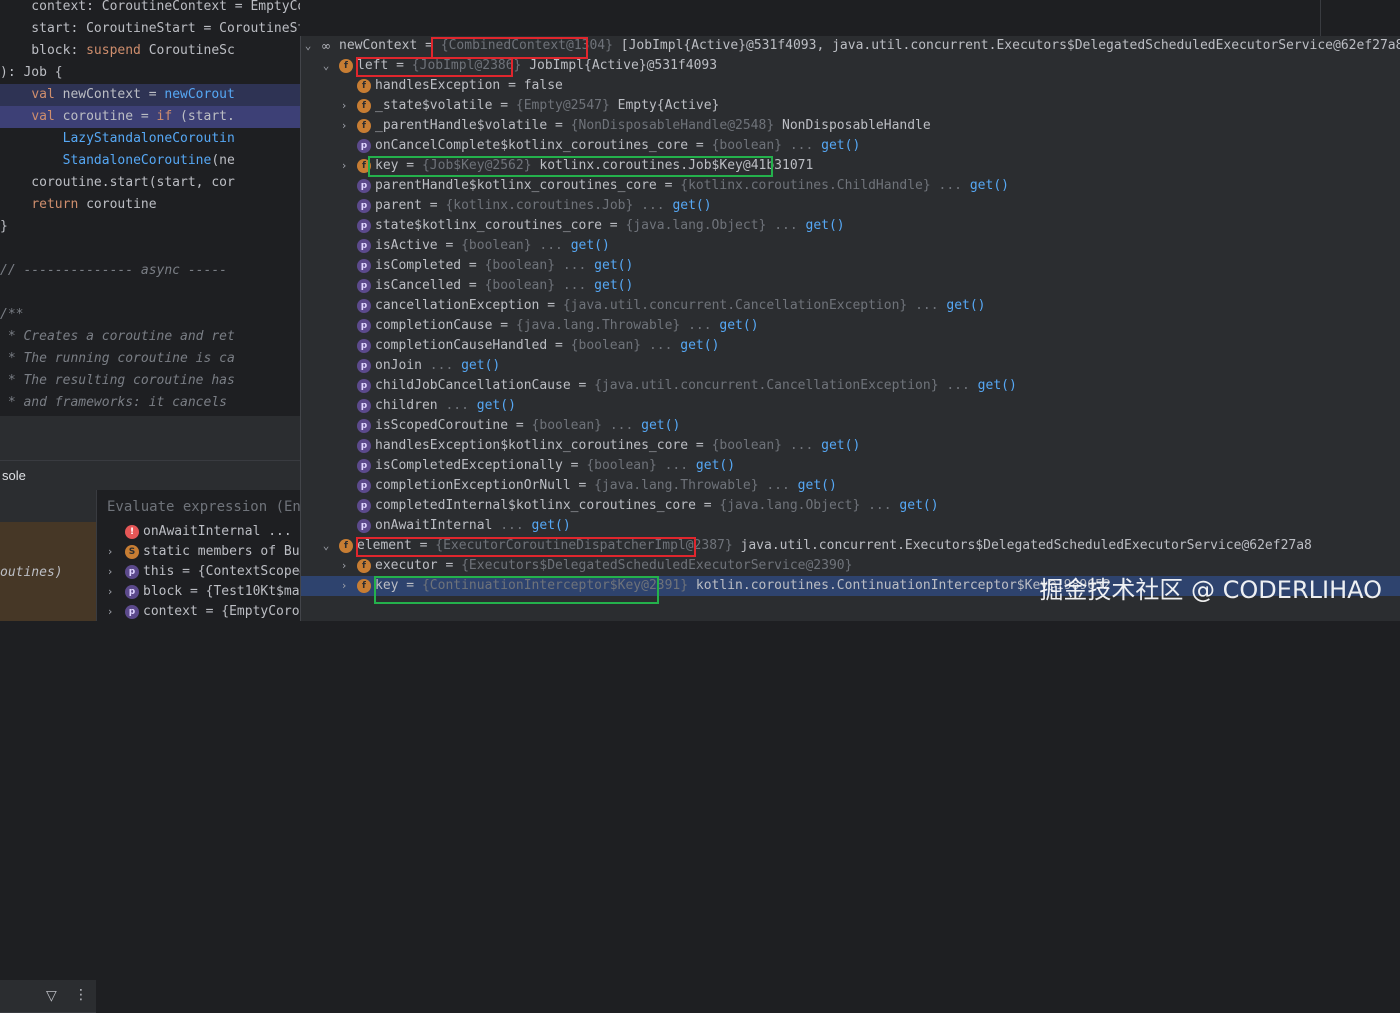 The image size is (1400, 1013). I want to click on variable-row: ! onAwaitInternal ... get, so click(198, 532).